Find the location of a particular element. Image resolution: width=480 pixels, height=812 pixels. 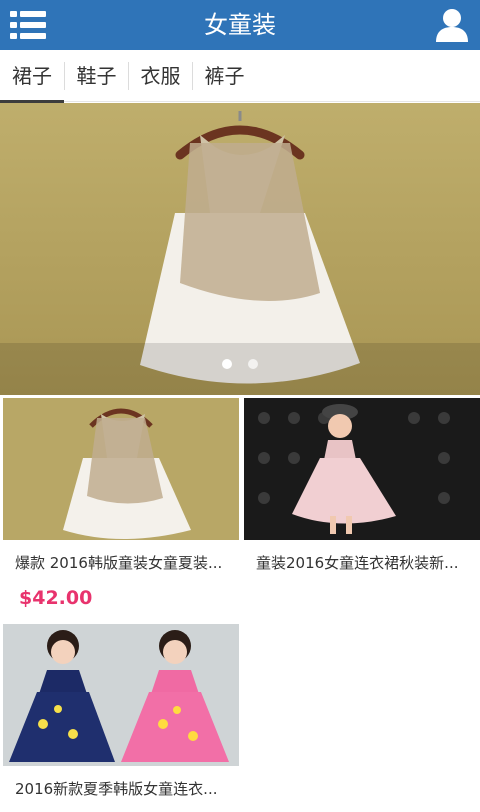

tab-pants: 裤子 is located at coordinates (224, 76).